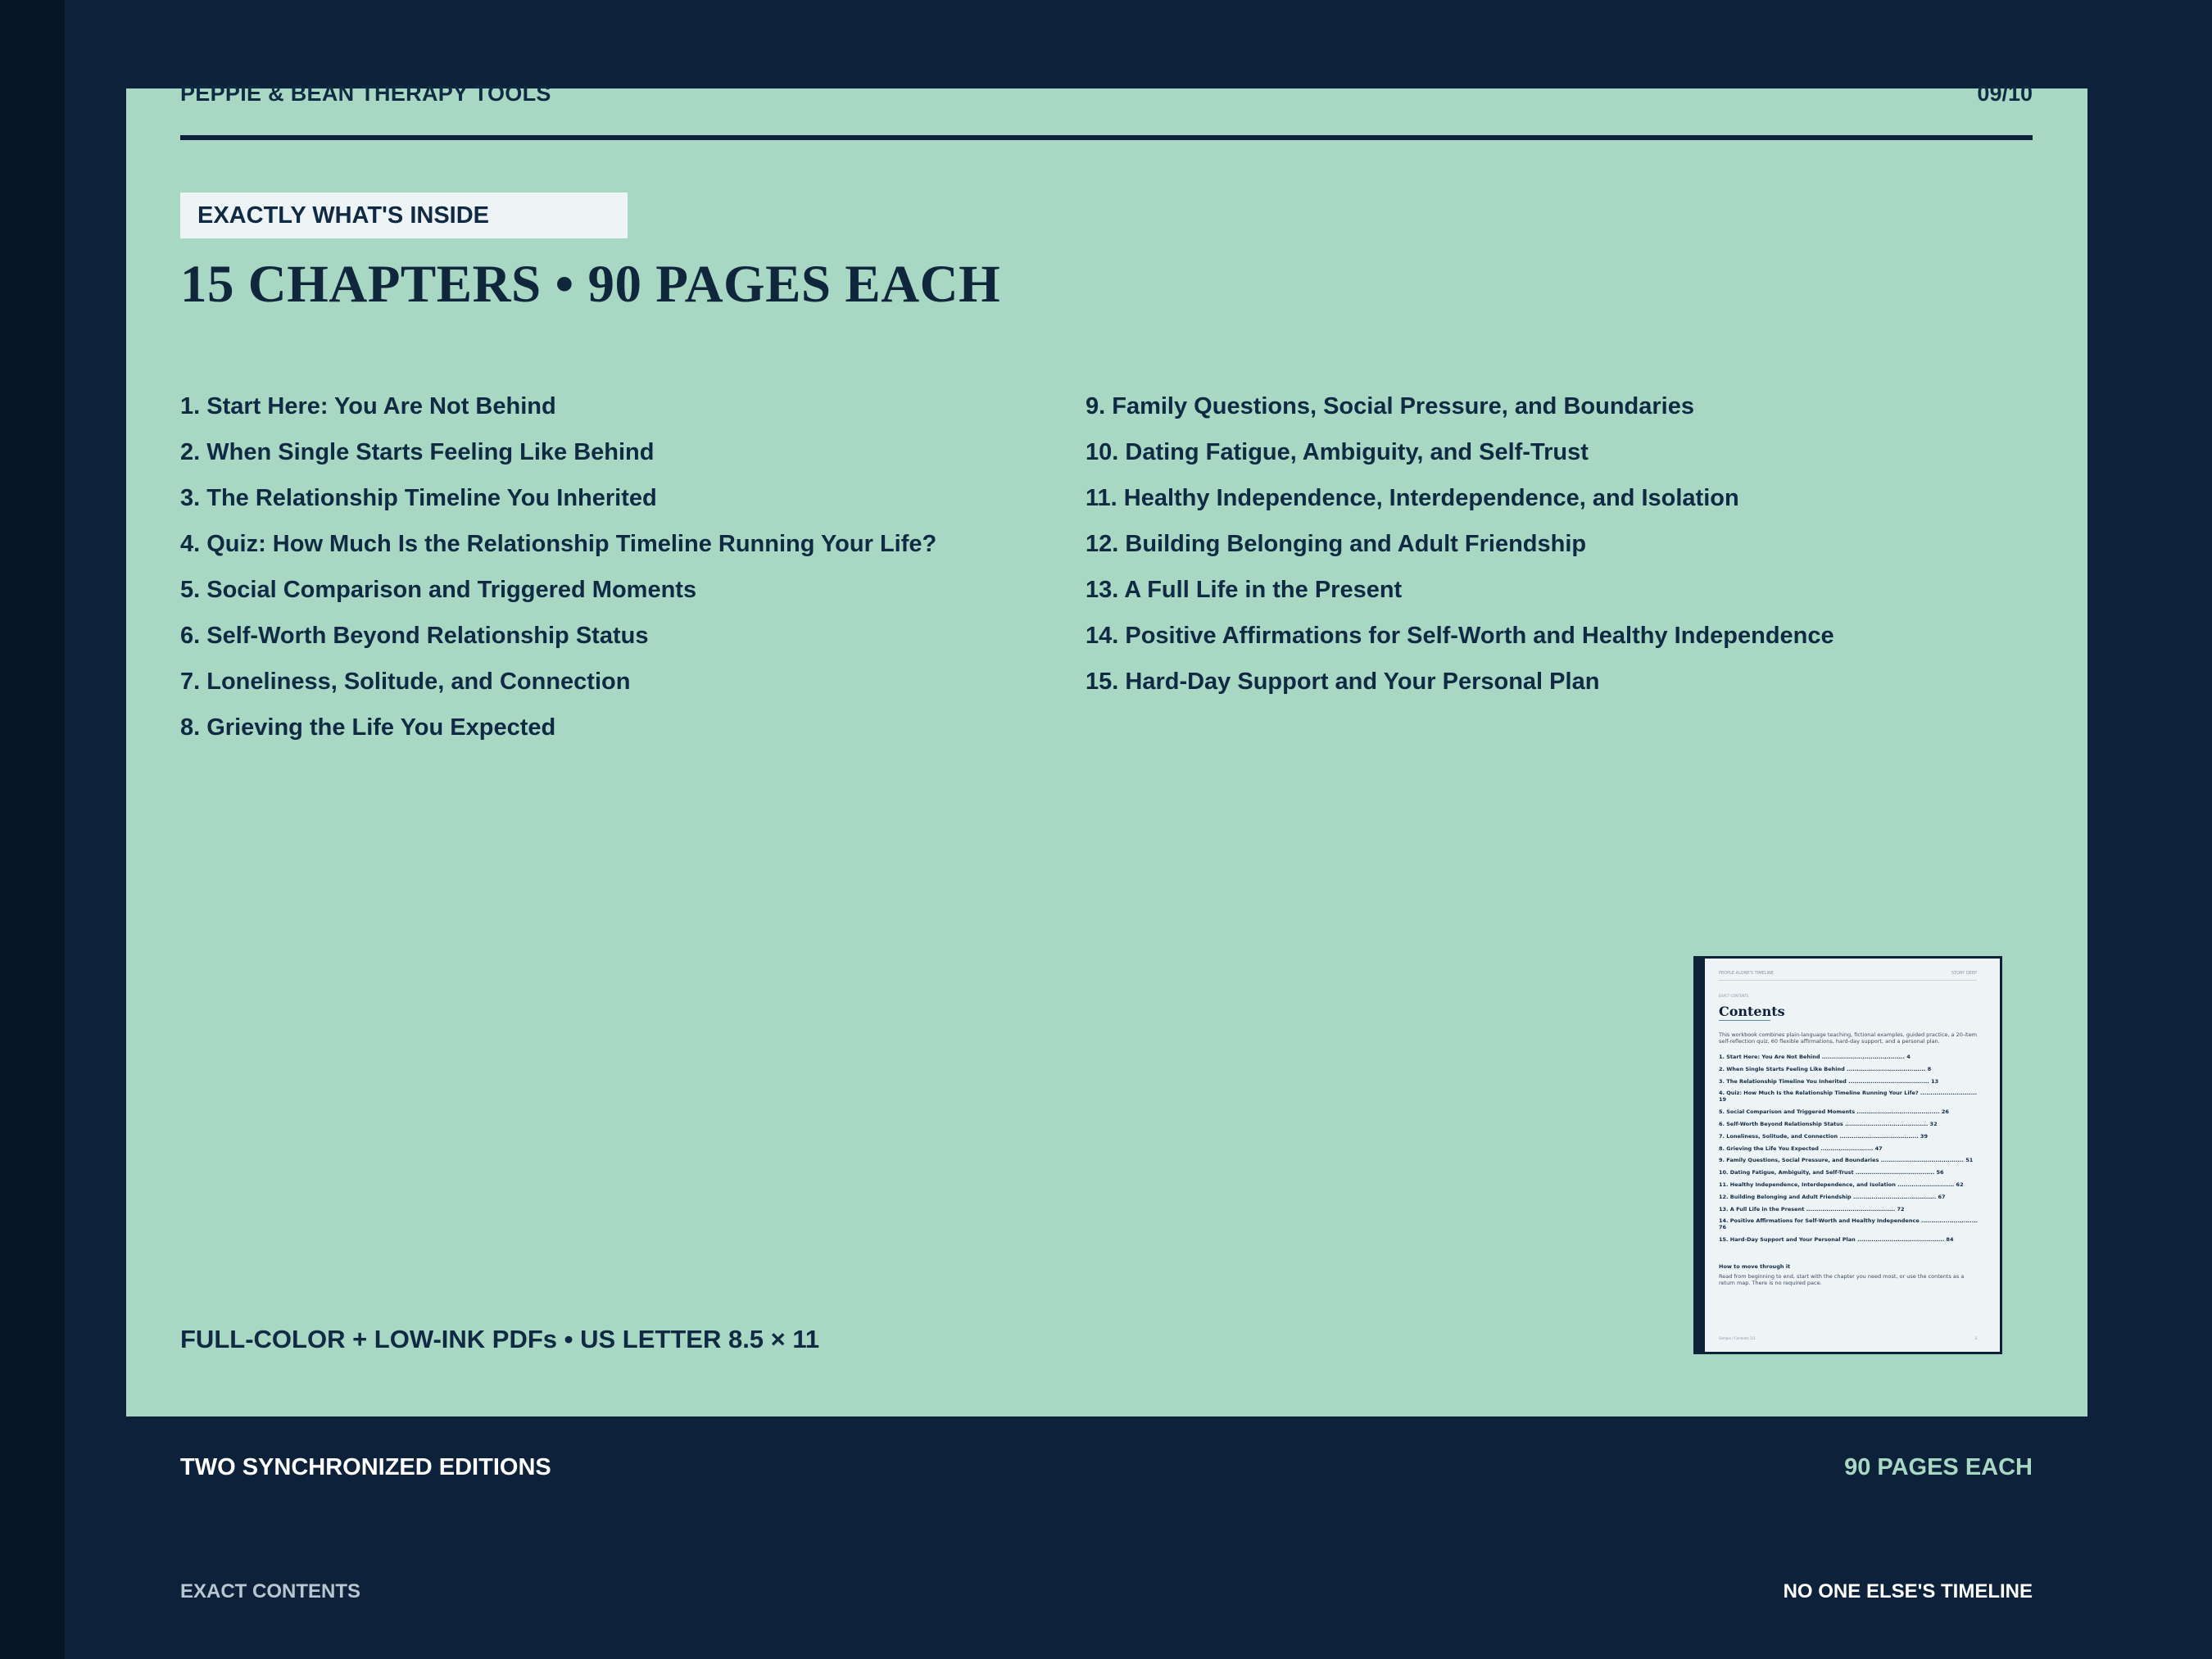  What do you see at coordinates (1744, 1020) in the screenshot?
I see `thumbnail-title-underline` at bounding box center [1744, 1020].